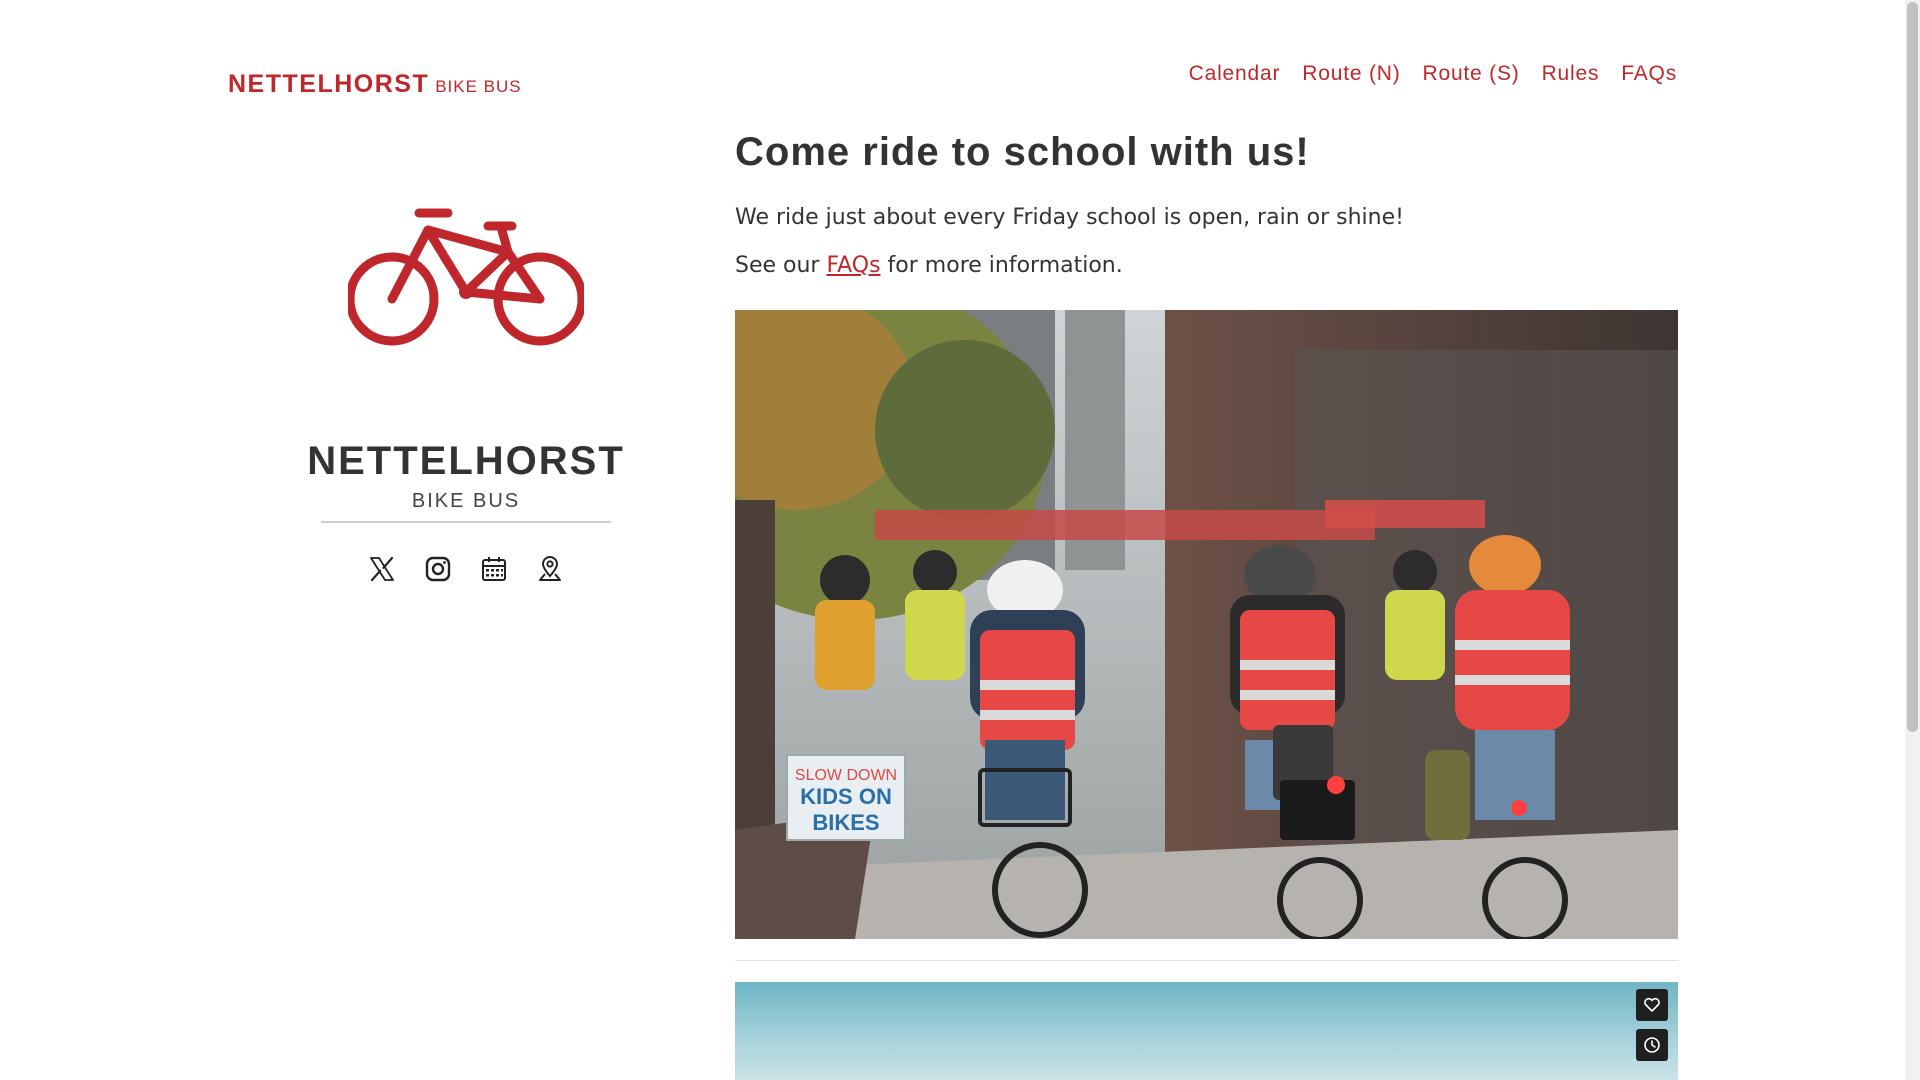  Describe the element at coordinates (1206, 265) in the screenshot. I see `faq-paragraph: See our FAQs for more information.` at that location.